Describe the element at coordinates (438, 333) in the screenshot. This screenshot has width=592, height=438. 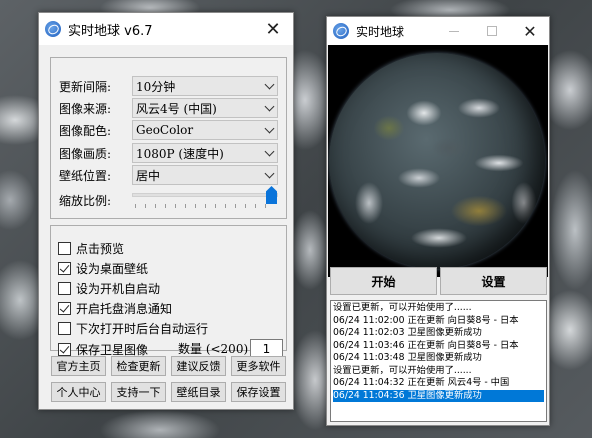
I see `log-entry: 06/24 11:02:03 卫星图像更新成功` at that location.